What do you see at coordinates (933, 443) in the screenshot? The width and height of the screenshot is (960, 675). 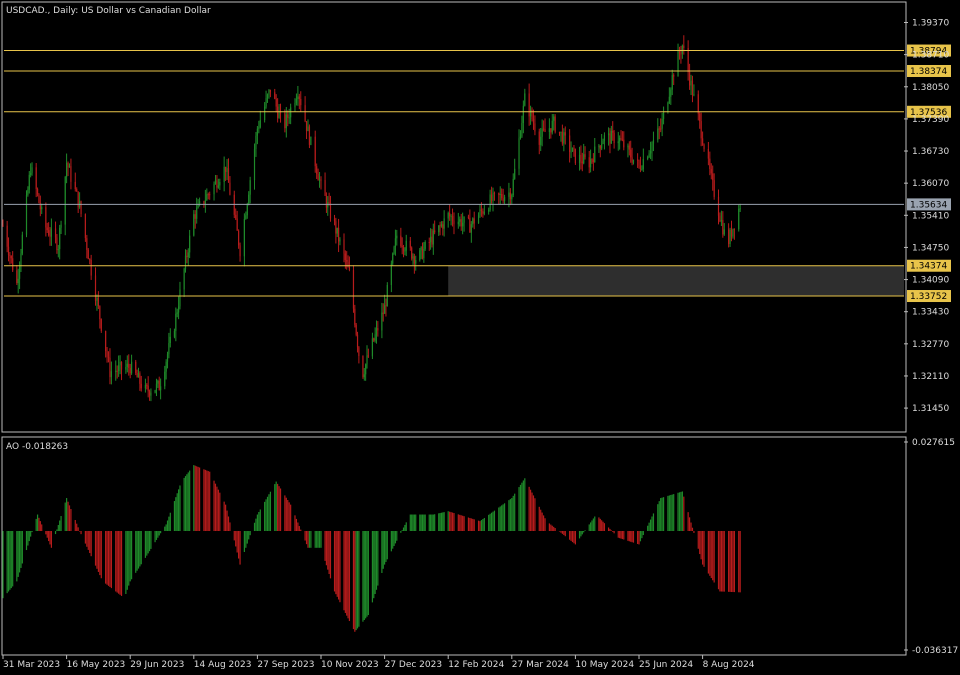 I see `ao-tick-label: 0.027615` at bounding box center [933, 443].